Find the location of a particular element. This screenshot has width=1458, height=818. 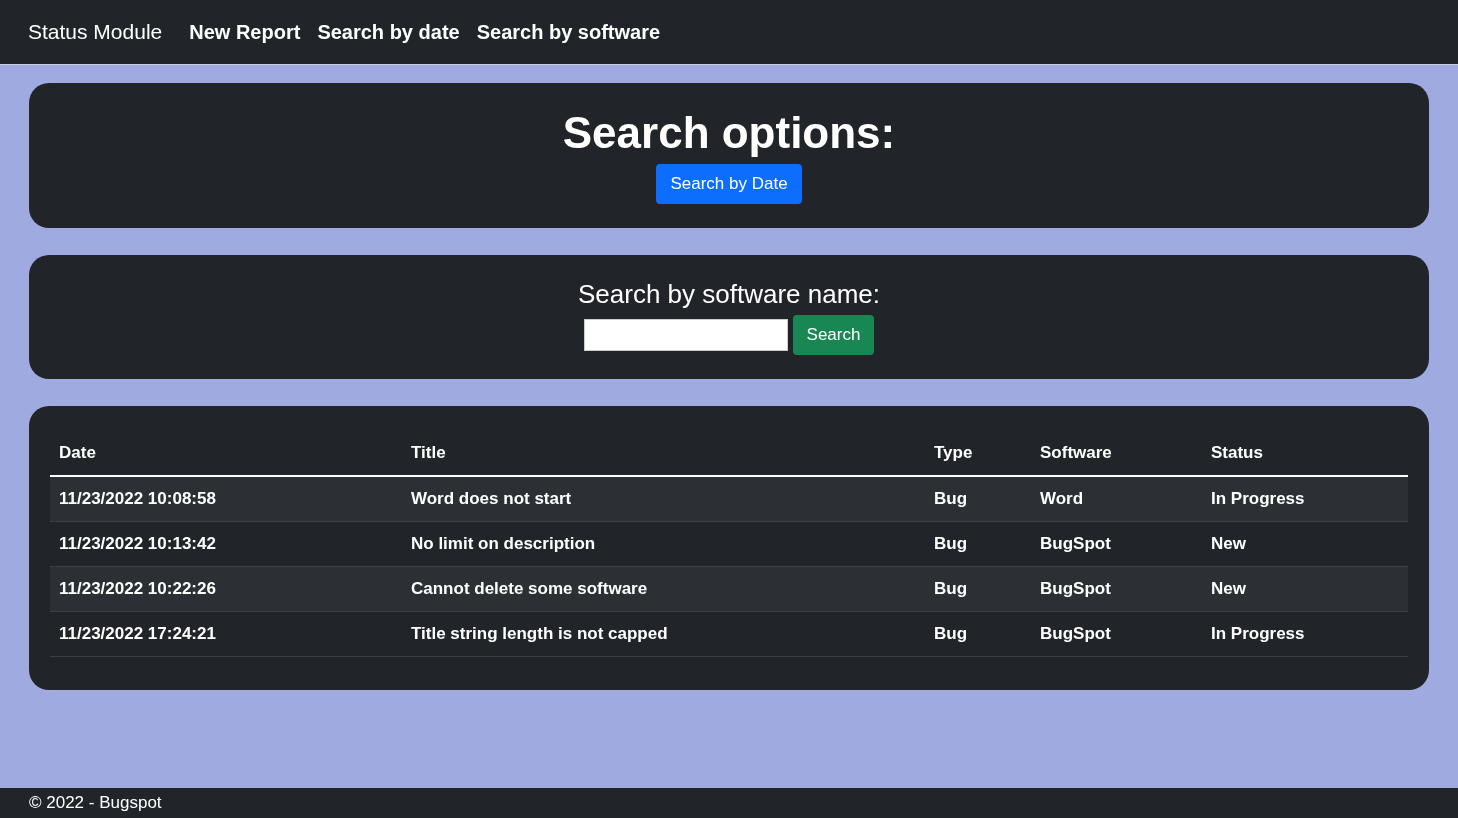

table-cell: Cannot delete some software is located at coordinates (663, 589).